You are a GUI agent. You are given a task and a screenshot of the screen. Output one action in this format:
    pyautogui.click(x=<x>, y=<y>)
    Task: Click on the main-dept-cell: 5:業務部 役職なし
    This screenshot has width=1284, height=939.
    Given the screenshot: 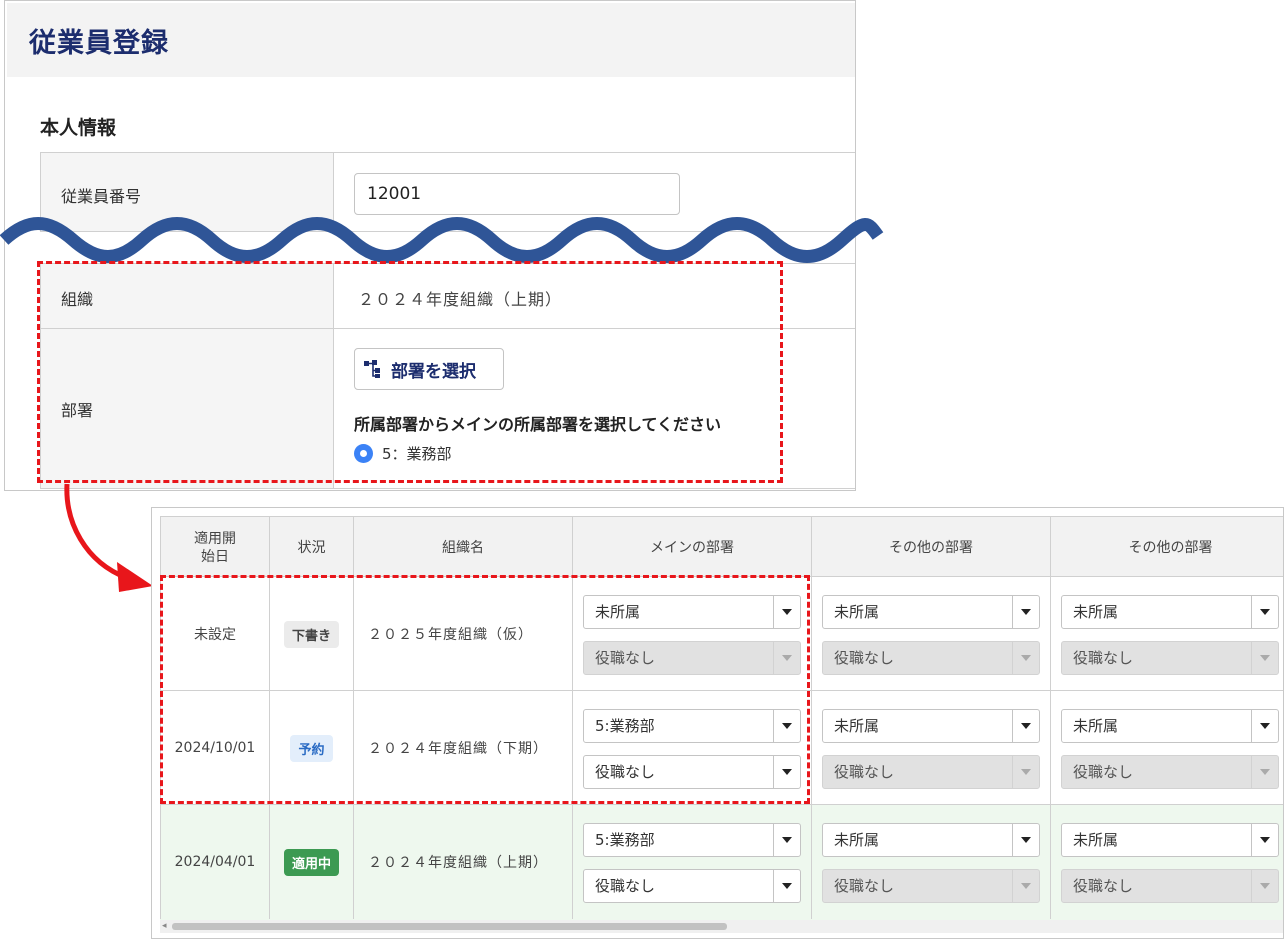 What is the action you would take?
    pyautogui.click(x=691, y=862)
    